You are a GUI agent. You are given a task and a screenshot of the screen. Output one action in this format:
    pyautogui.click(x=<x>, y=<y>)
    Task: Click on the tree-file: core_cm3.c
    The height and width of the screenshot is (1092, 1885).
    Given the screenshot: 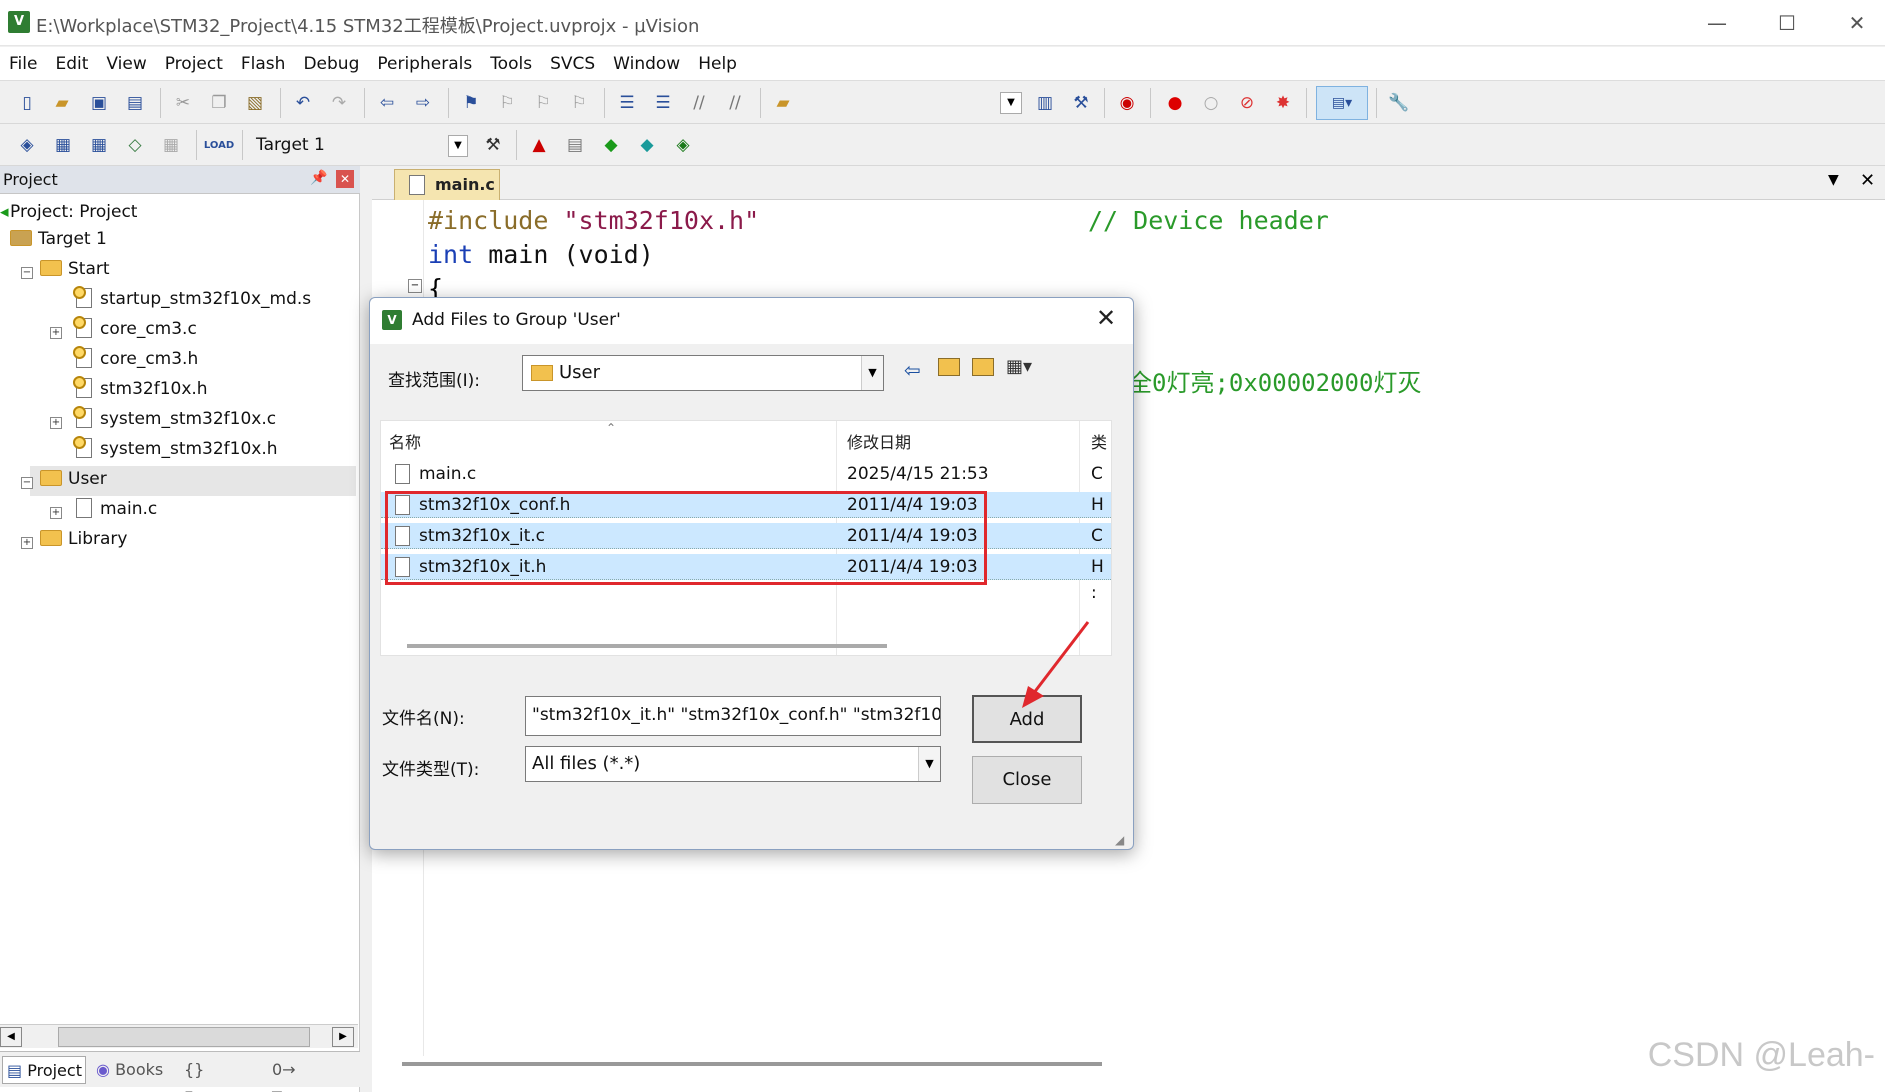 What is the action you would take?
    pyautogui.click(x=135, y=329)
    